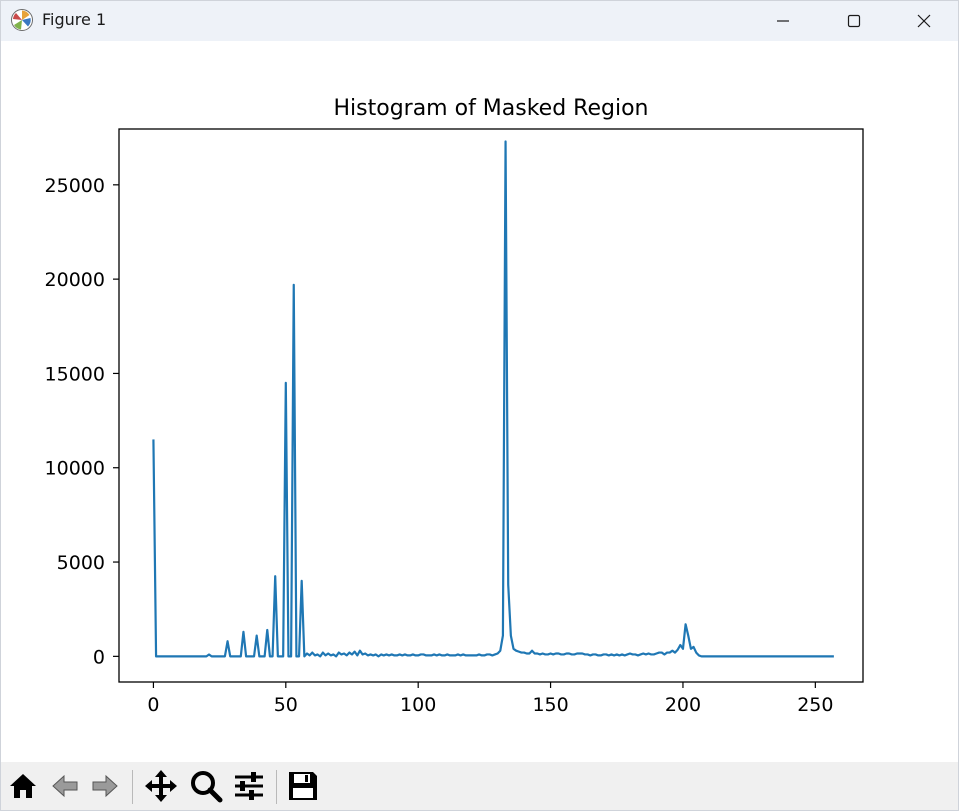  I want to click on y-tick-label: 20000, so click(75, 280).